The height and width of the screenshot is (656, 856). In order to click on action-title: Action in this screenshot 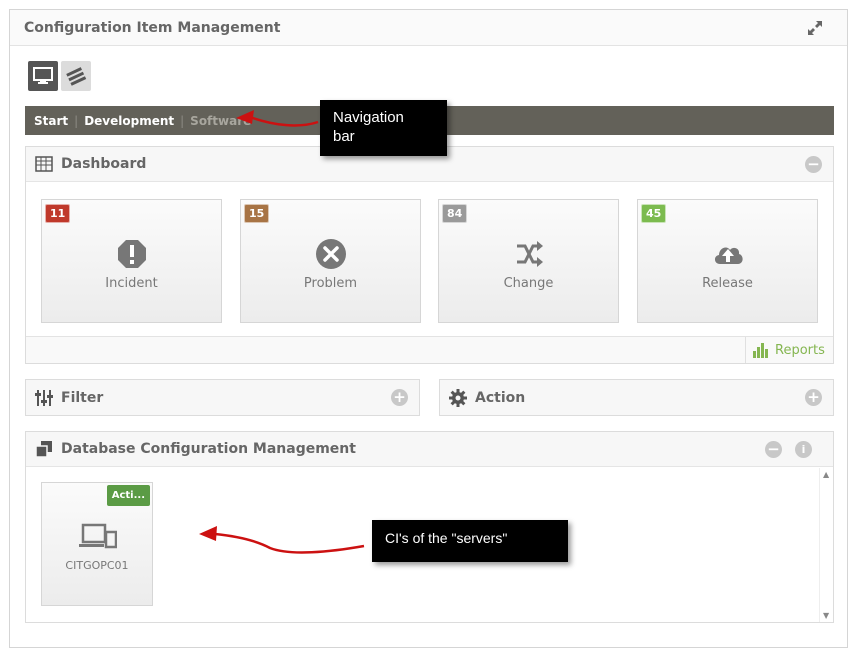, I will do `click(500, 397)`.